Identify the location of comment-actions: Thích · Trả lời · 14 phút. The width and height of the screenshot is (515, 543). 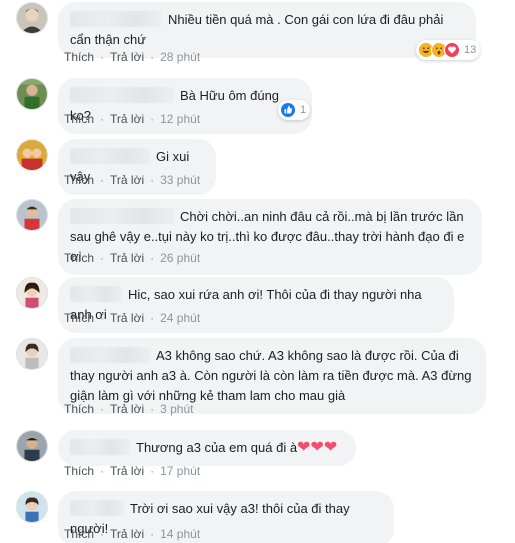
(132, 534).